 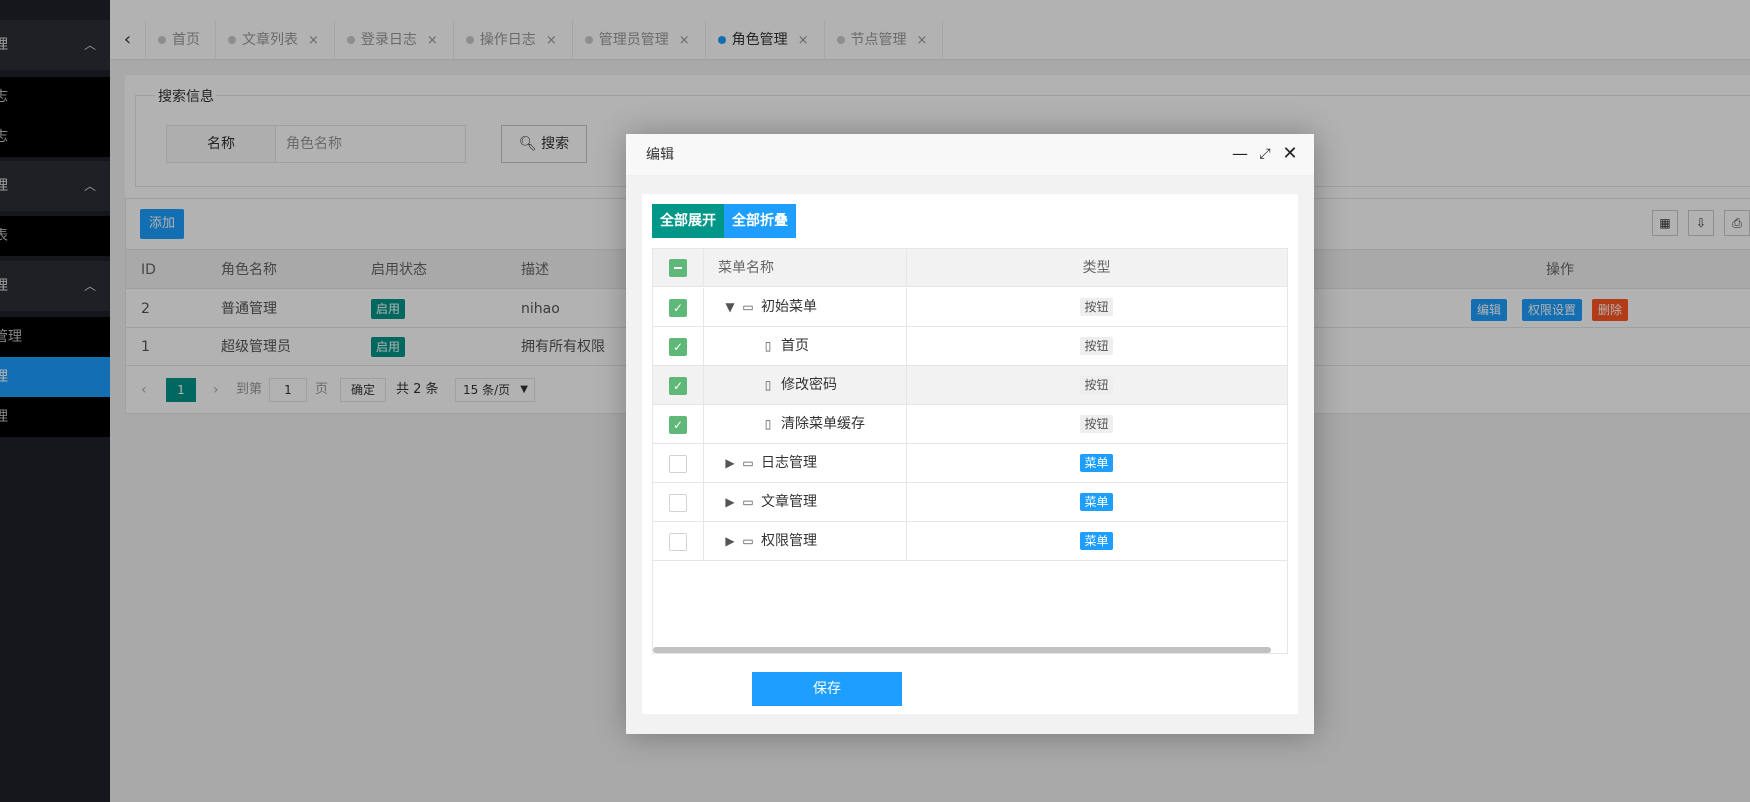 I want to click on caret-down-icon: ▼, so click(x=730, y=307).